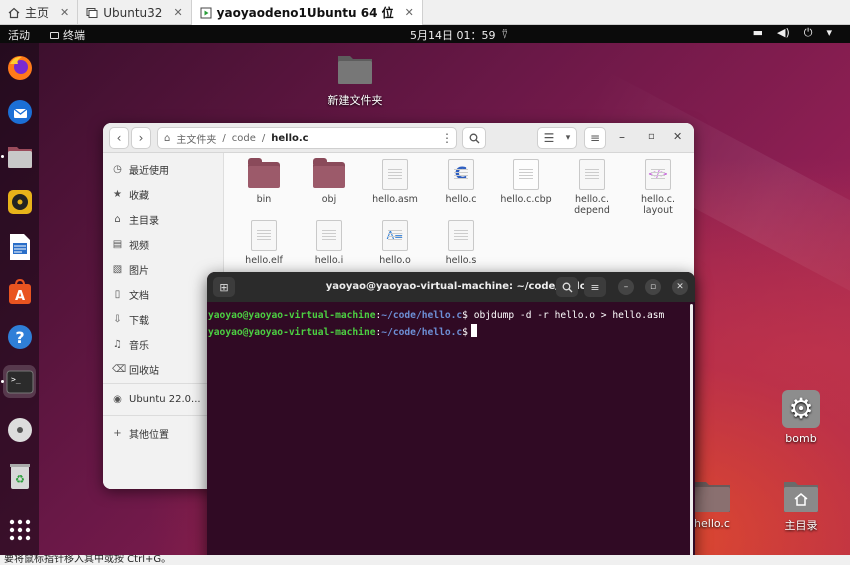  I want to click on maximize-button: ▫, so click(651, 136).